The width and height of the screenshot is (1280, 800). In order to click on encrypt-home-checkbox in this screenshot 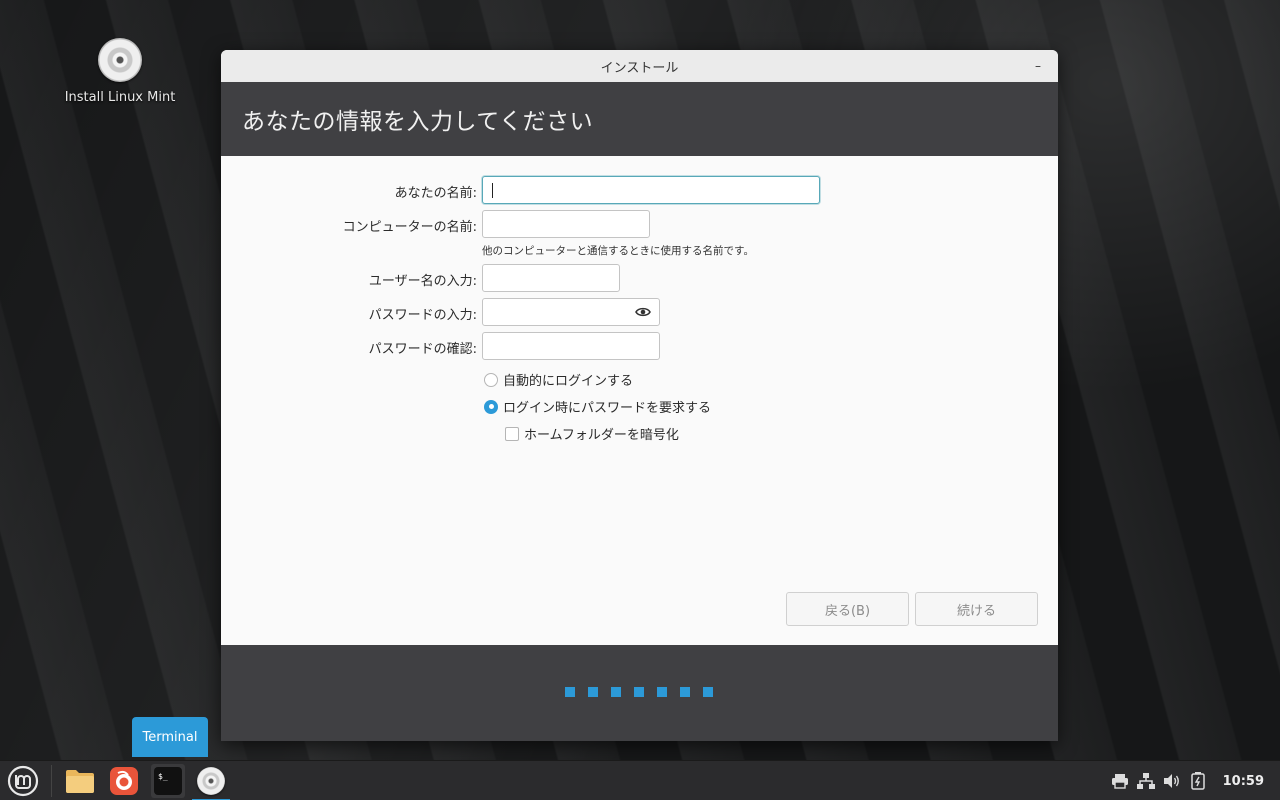, I will do `click(512, 433)`.